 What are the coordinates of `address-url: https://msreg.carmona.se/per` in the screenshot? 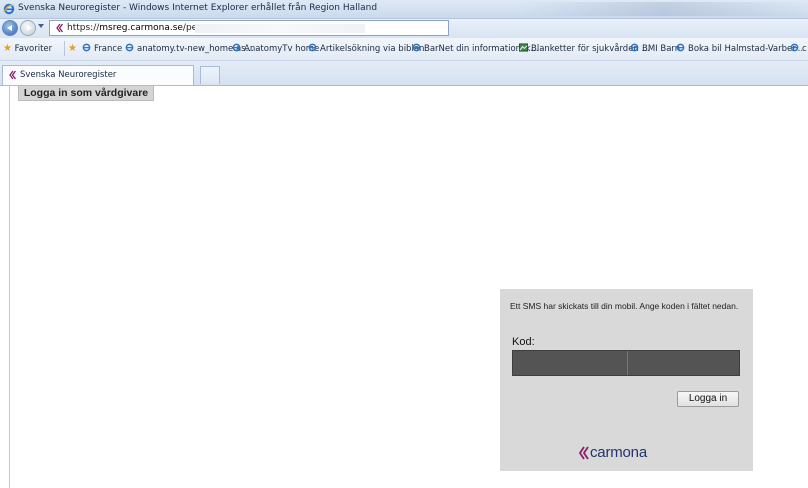 It's located at (134, 28).